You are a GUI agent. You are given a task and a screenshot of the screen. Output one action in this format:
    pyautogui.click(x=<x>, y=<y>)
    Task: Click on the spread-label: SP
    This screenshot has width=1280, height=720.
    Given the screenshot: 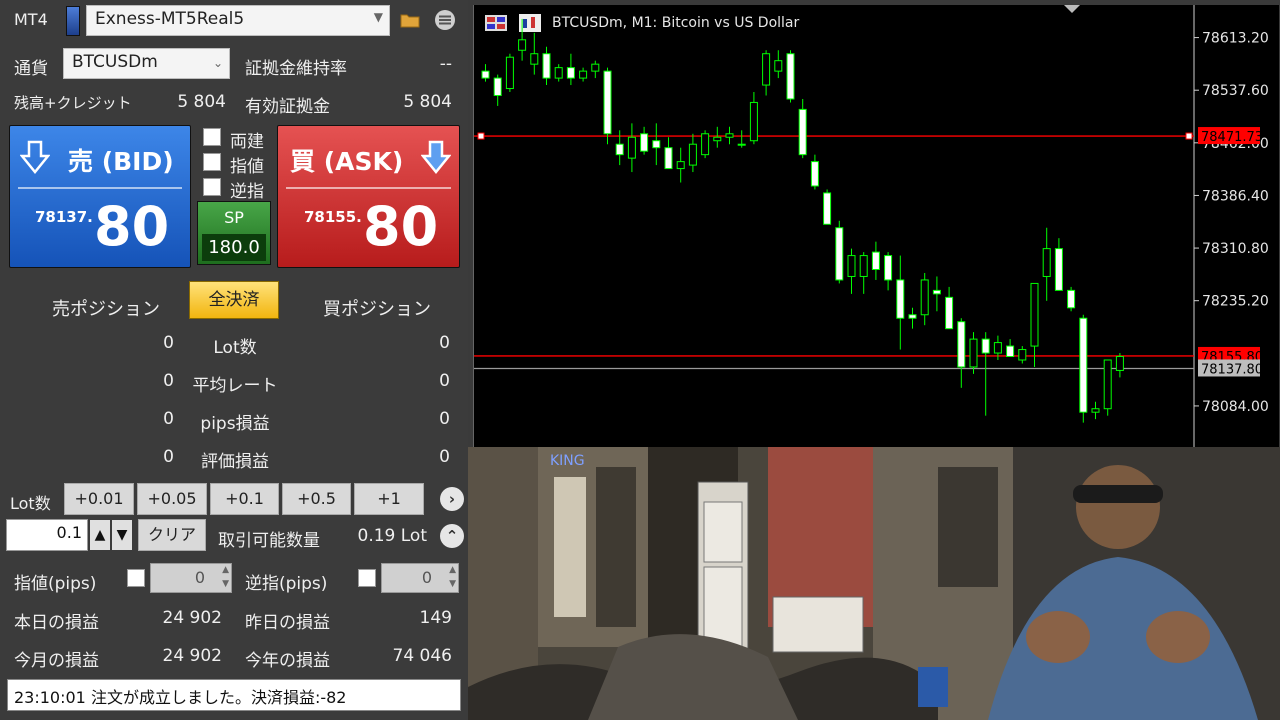 What is the action you would take?
    pyautogui.click(x=234, y=217)
    